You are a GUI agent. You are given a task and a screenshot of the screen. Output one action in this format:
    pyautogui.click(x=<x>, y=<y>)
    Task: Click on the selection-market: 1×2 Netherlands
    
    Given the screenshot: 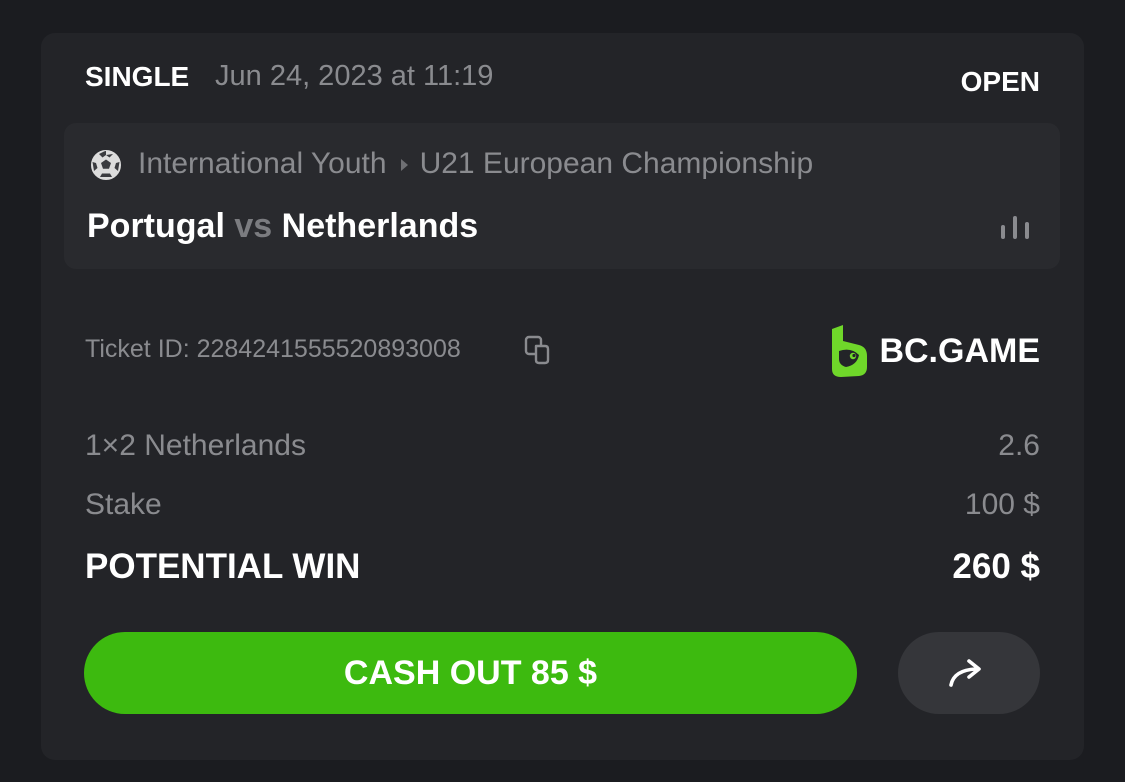 What is the action you would take?
    pyautogui.click(x=195, y=445)
    